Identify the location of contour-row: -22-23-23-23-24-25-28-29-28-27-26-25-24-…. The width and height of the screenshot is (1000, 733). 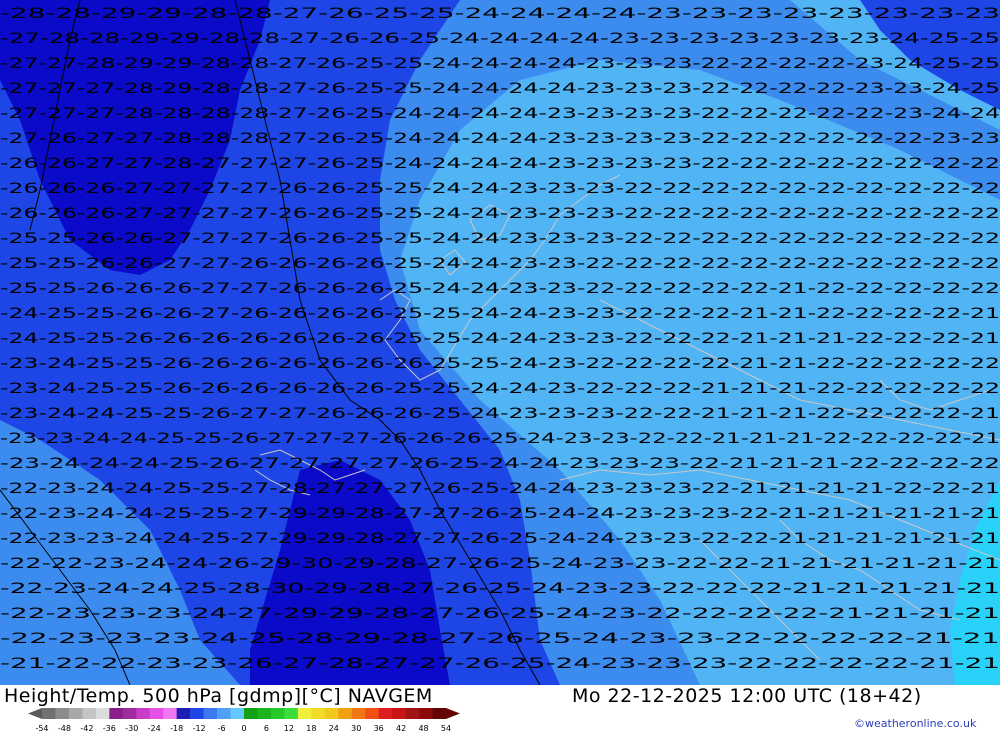
(500, 639).